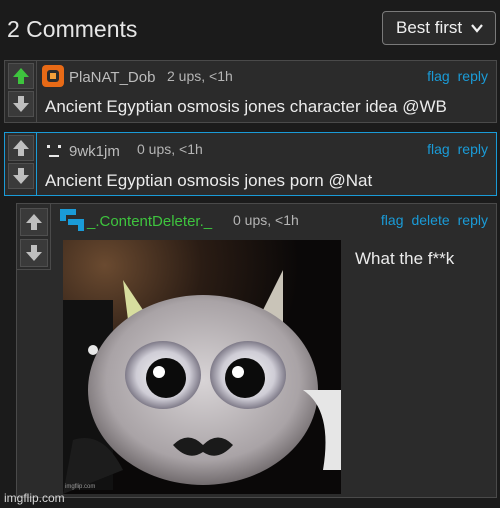 The image size is (500, 508). Describe the element at coordinates (429, 27) in the screenshot. I see `sort-selected-label: Best first` at that location.